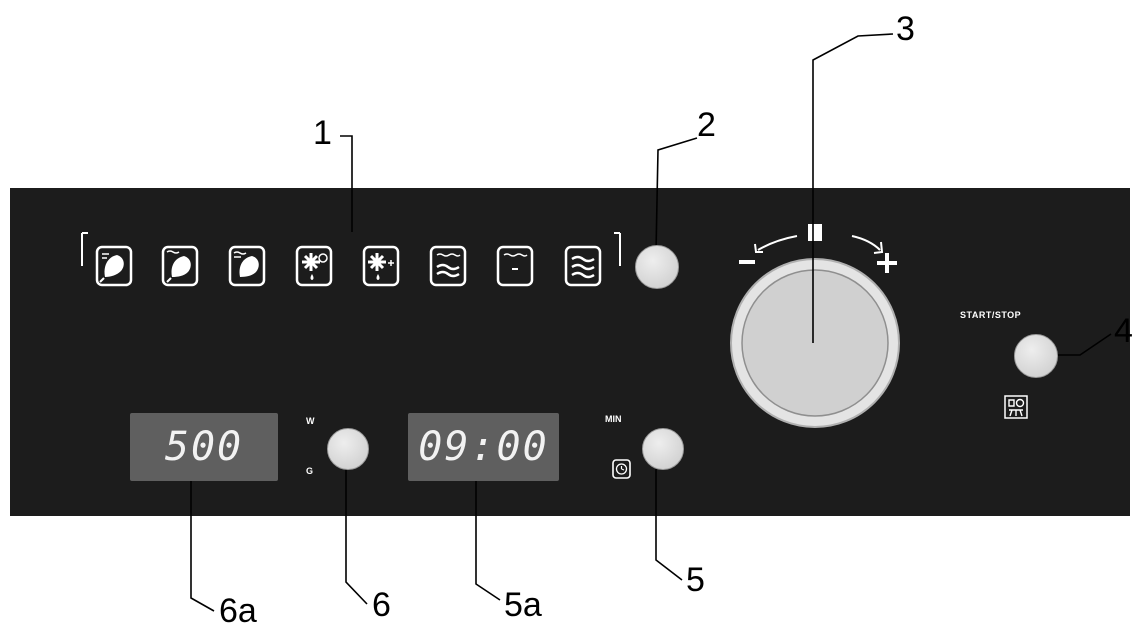 The width and height of the screenshot is (1136, 630). I want to click on power-display-value: 500, so click(204, 447).